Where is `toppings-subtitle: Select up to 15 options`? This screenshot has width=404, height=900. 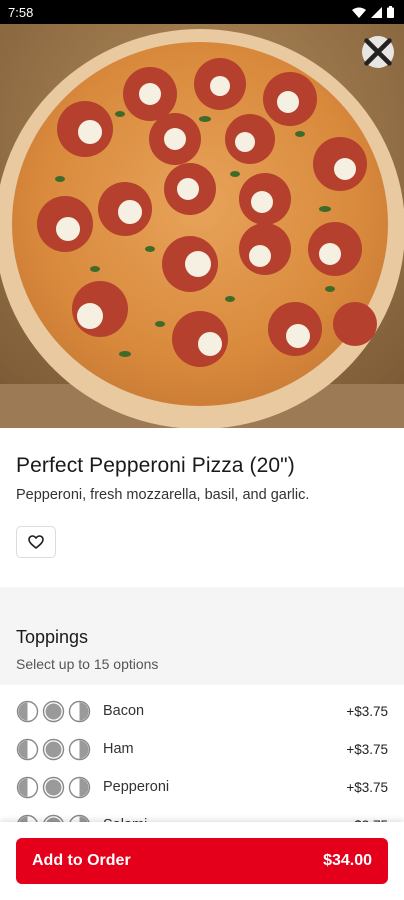
toppings-subtitle: Select up to 15 options is located at coordinates (87, 664).